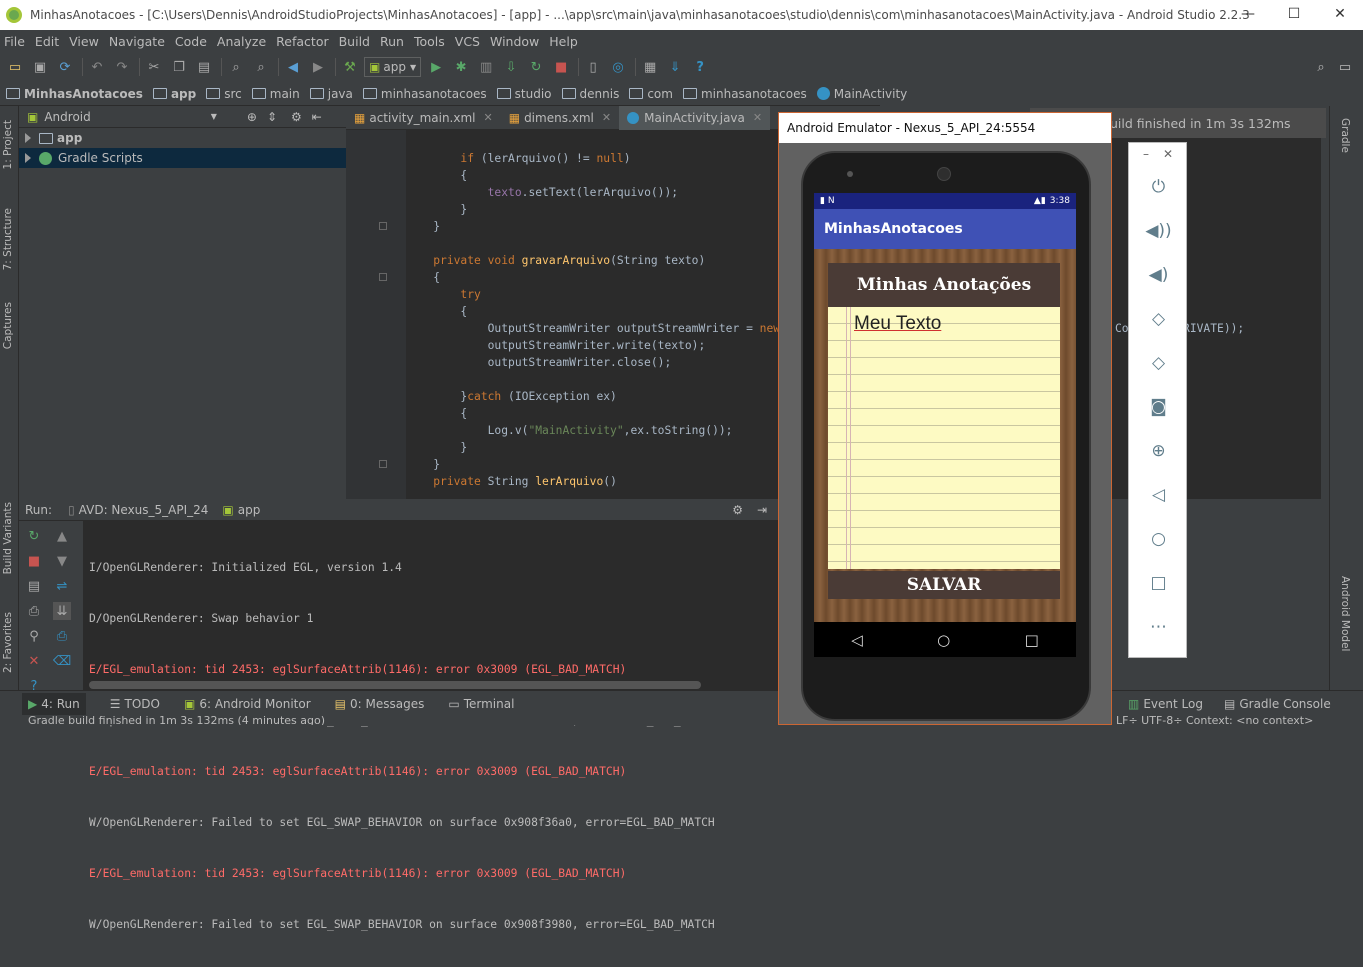 This screenshot has height=967, width=1363. Describe the element at coordinates (618, 67) in the screenshot. I see `sync-gradle-icon: ◎` at that location.